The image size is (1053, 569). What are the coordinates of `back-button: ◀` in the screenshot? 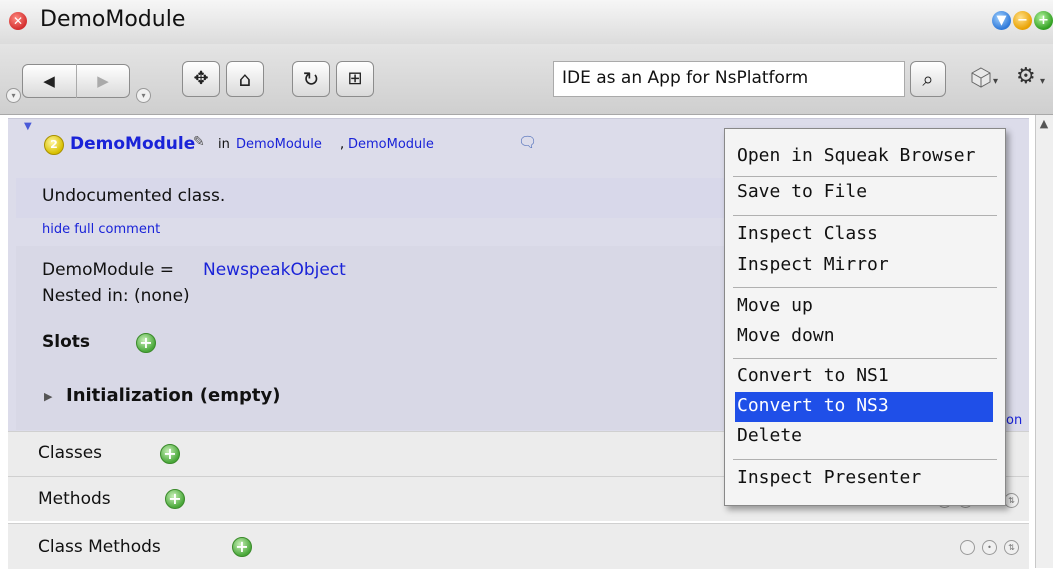 It's located at (49, 81).